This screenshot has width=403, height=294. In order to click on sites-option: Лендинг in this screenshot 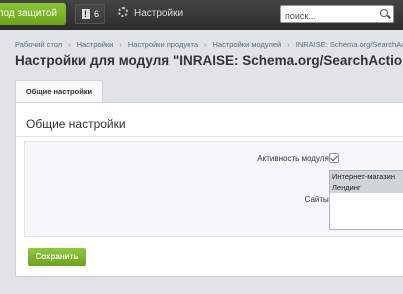, I will do `click(366, 187)`.